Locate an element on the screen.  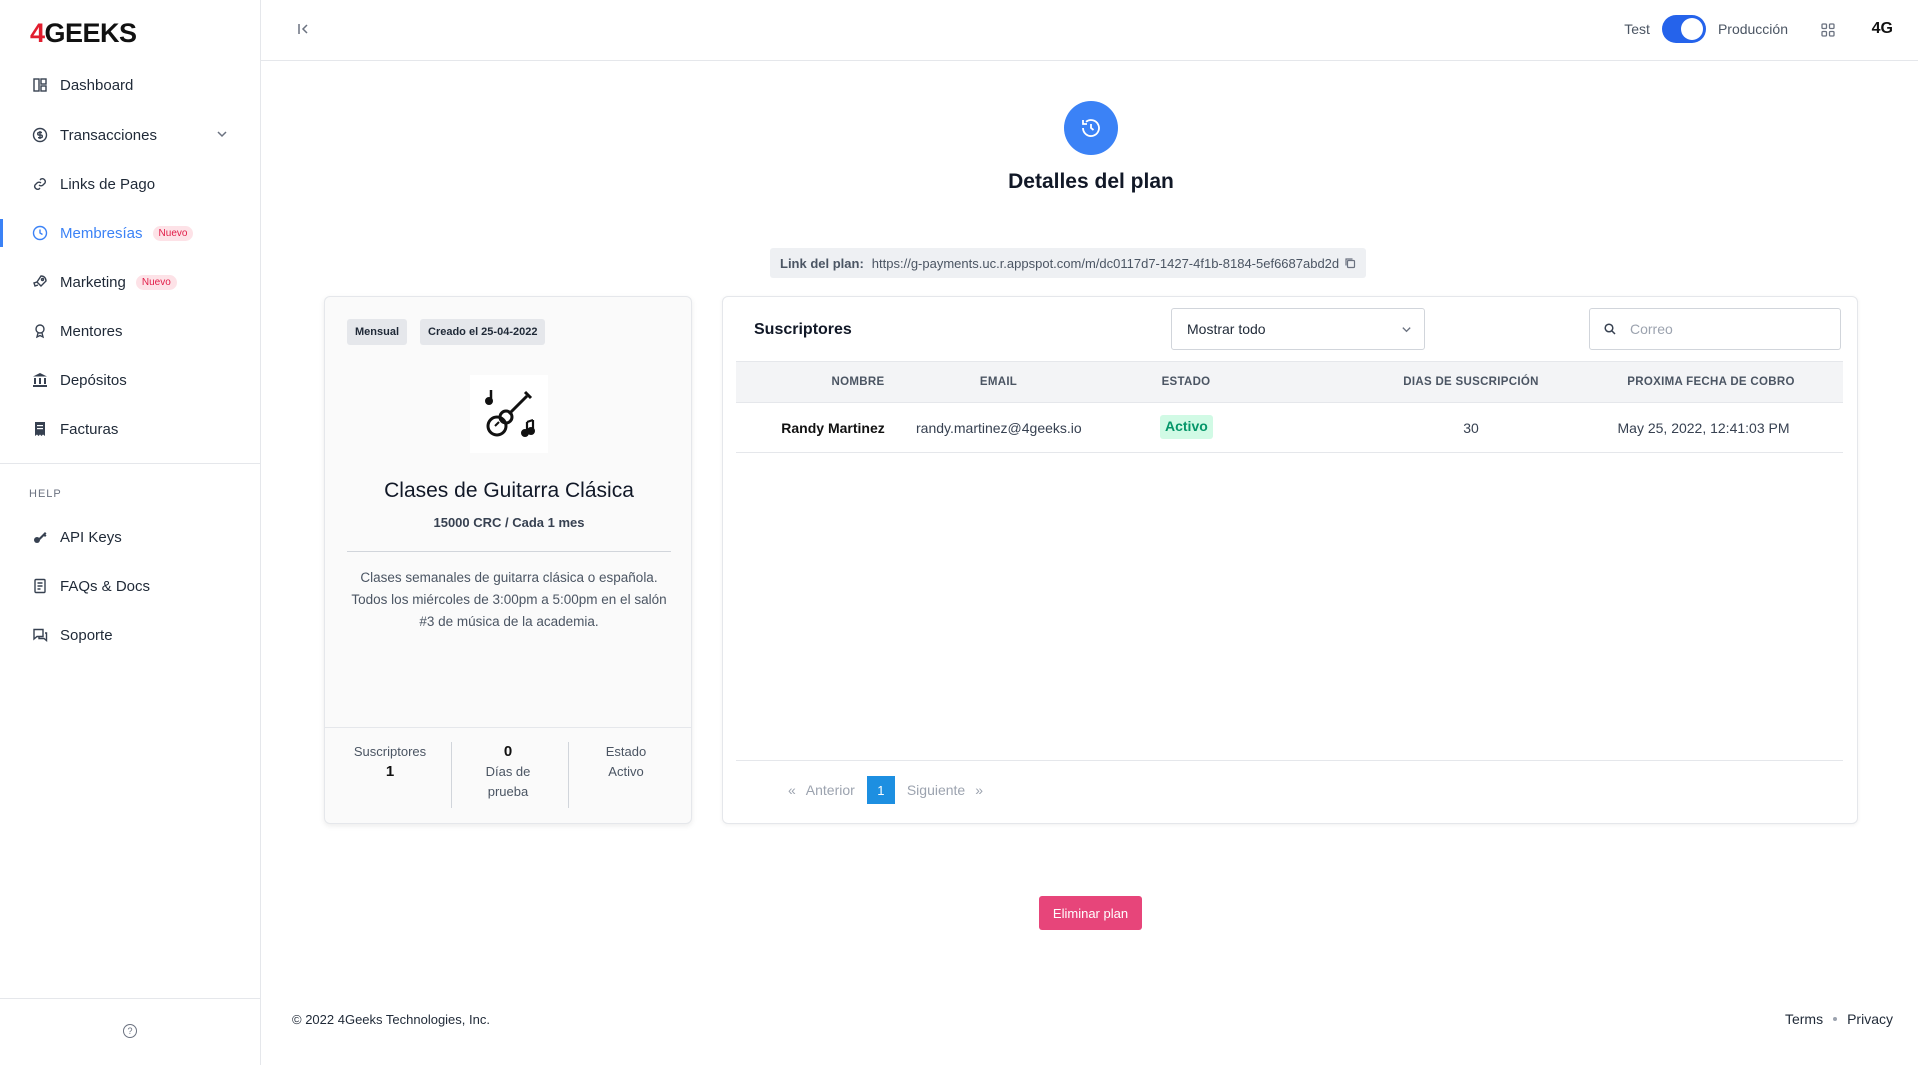
sidebar-item-label: Dashboard is located at coordinates (97, 85).